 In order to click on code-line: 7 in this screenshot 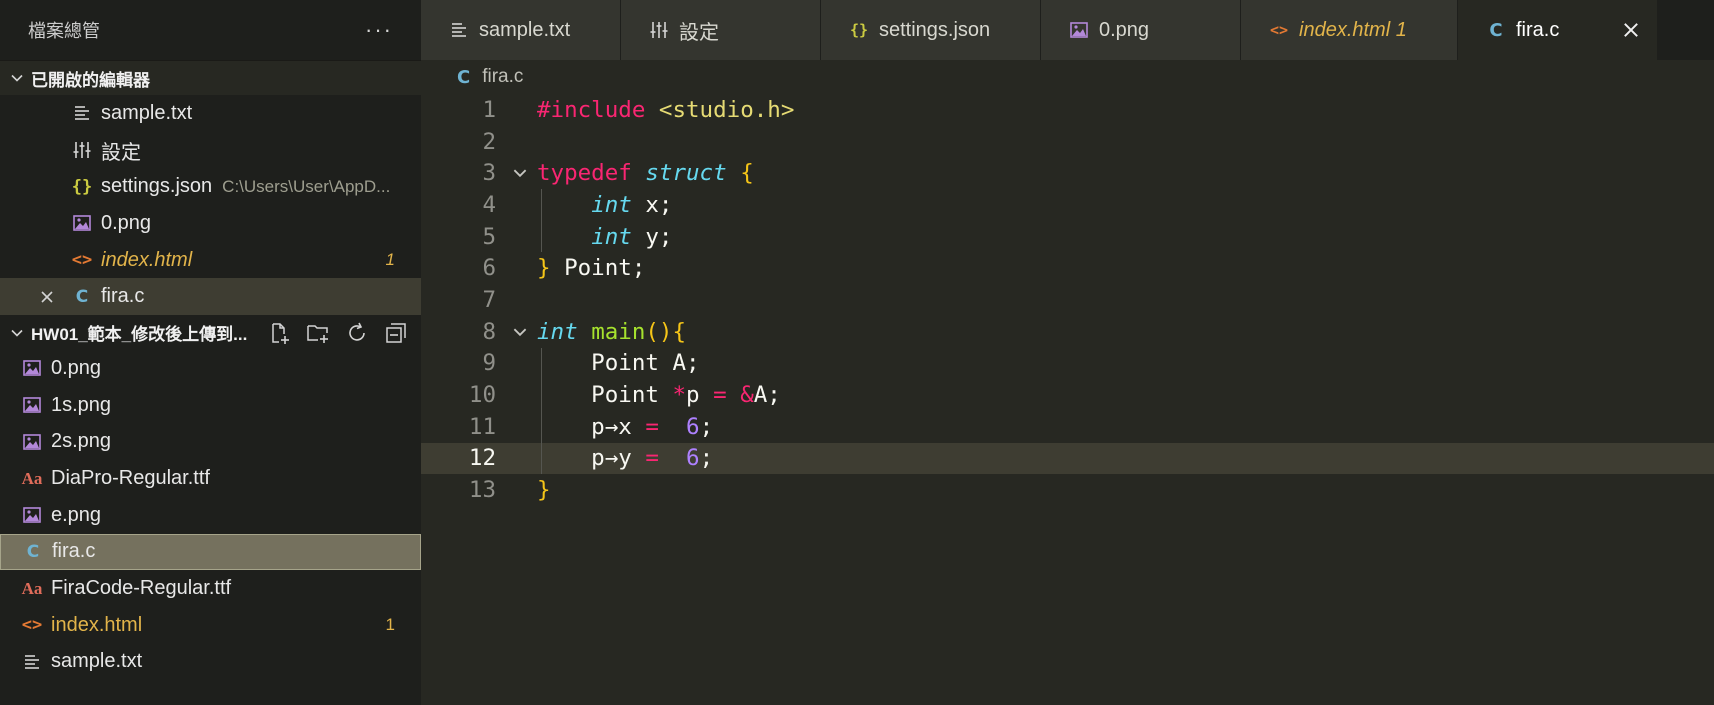, I will do `click(1067, 300)`.